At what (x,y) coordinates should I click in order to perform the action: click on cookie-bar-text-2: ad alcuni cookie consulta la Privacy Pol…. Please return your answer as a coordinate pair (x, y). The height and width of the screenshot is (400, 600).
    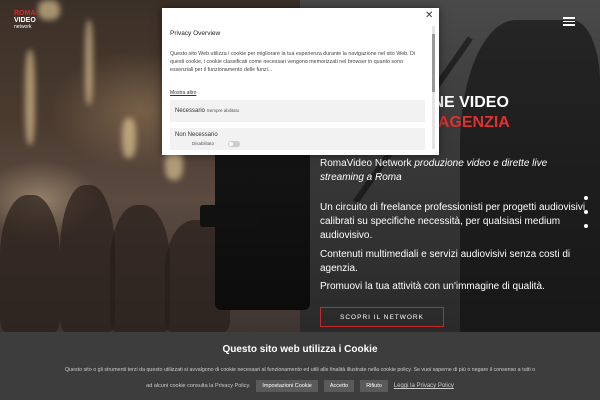
    Looking at the image, I should click on (198, 386).